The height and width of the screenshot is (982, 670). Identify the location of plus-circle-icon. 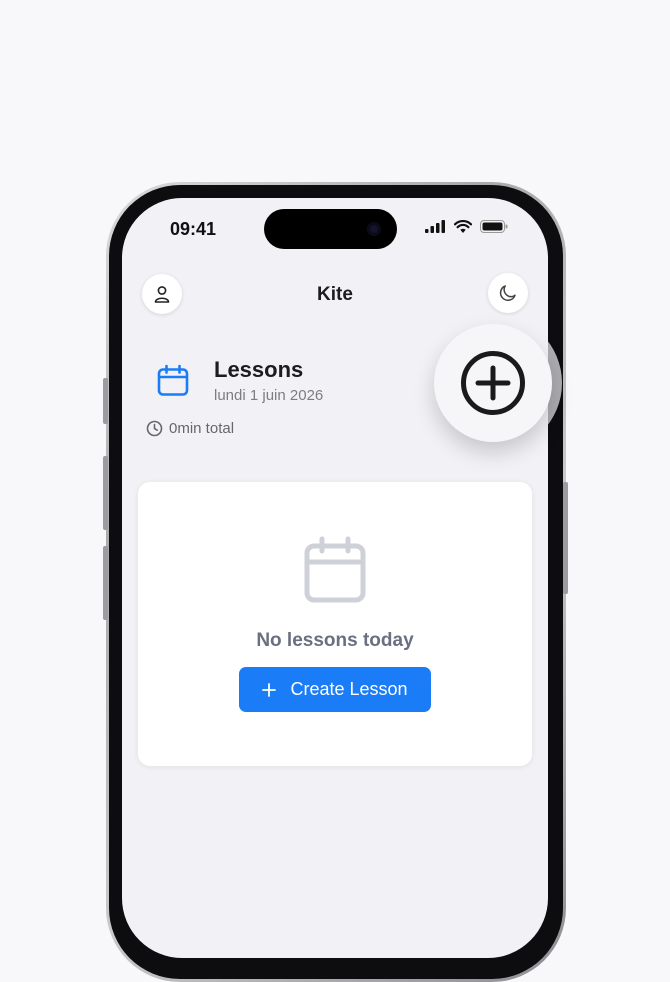
(493, 383).